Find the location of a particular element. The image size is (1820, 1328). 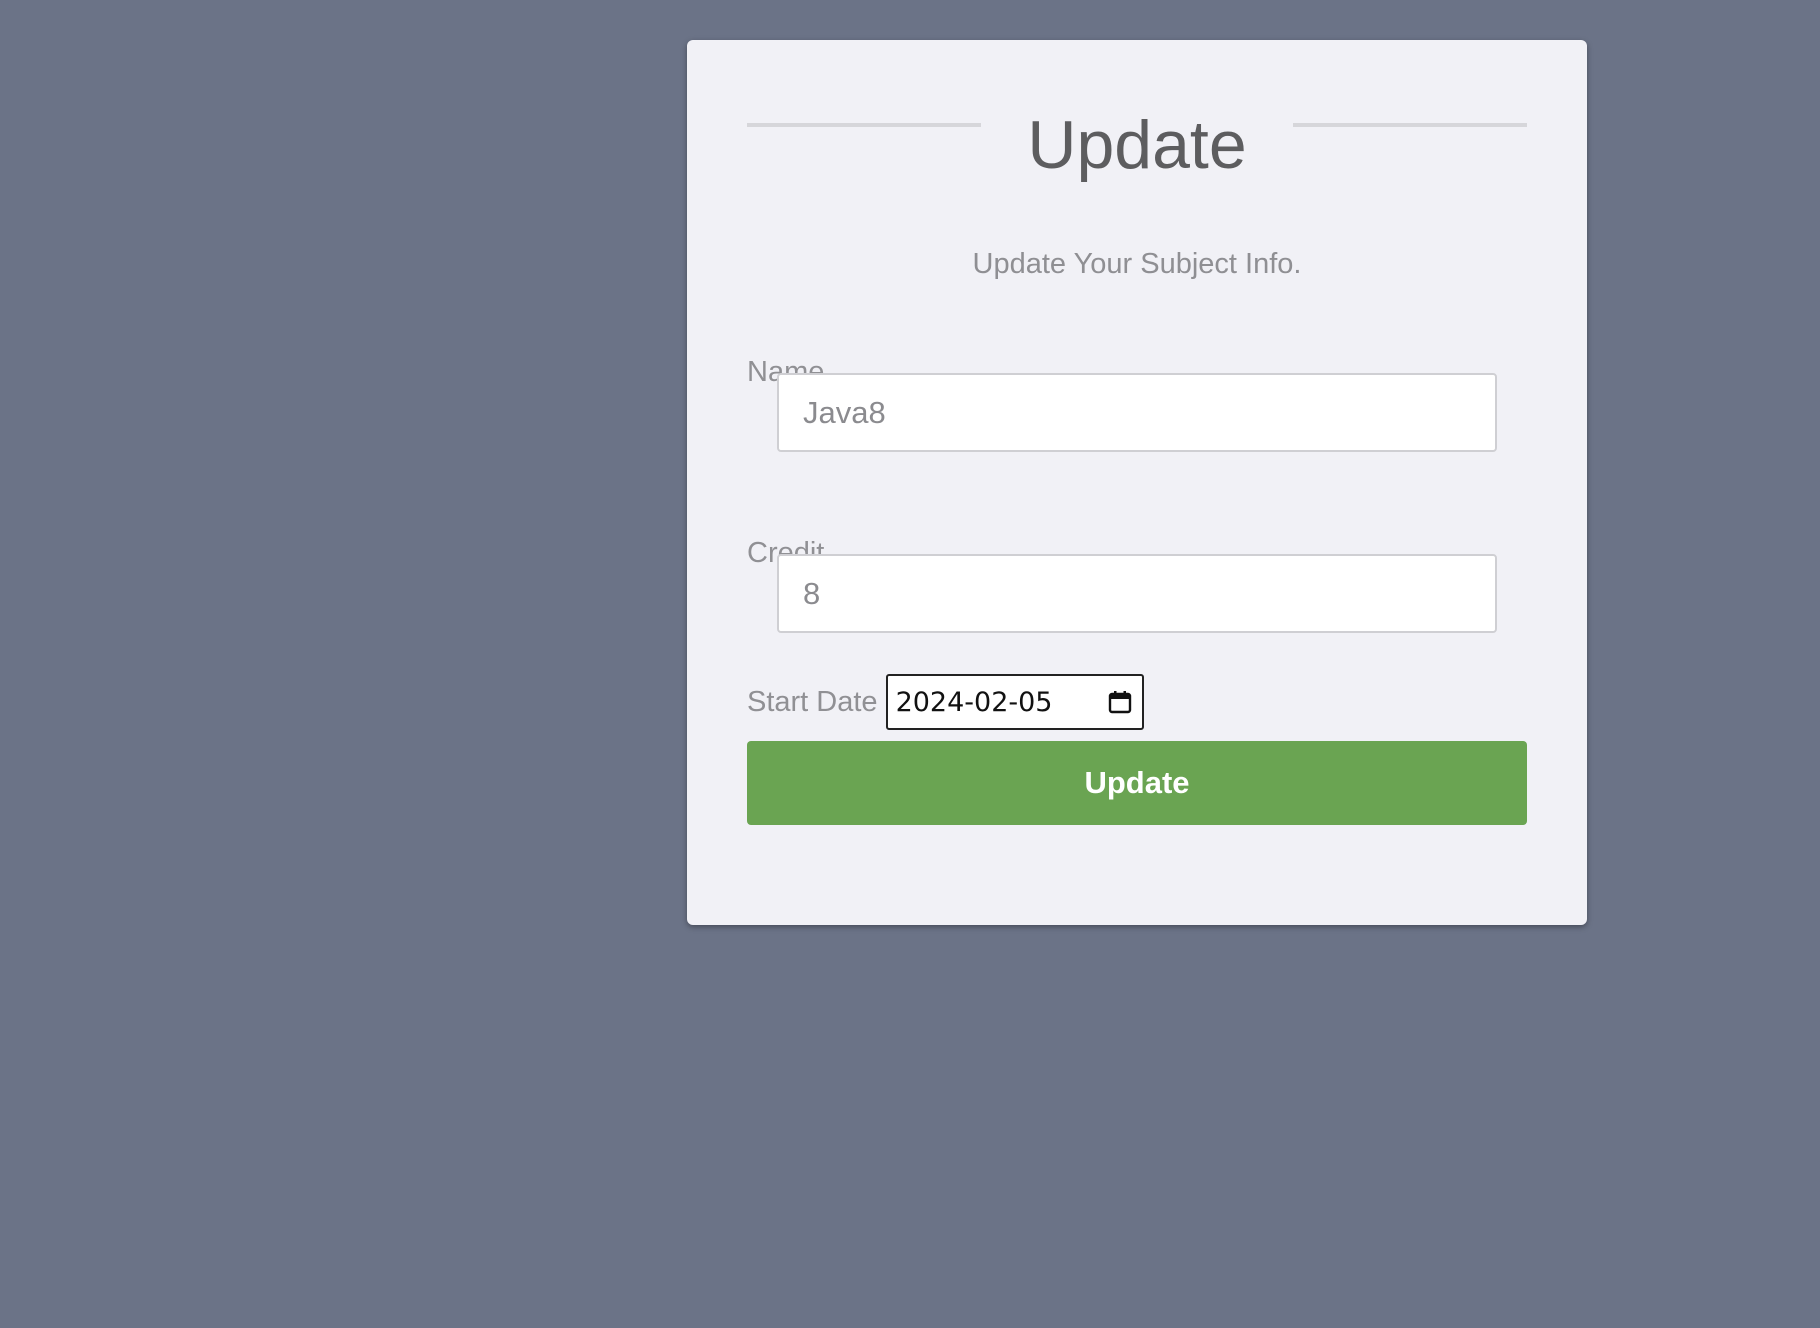

start-date-input: 2024-02-05 is located at coordinates (1014, 702).